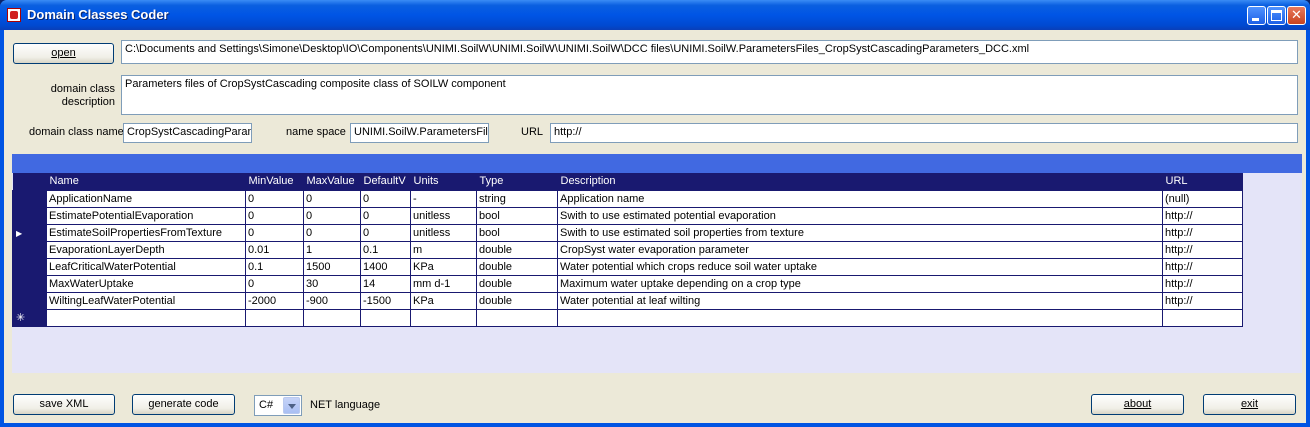 Image resolution: width=1310 pixels, height=427 pixels. What do you see at coordinates (385, 266) in the screenshot?
I see `table-cell: 1400` at bounding box center [385, 266].